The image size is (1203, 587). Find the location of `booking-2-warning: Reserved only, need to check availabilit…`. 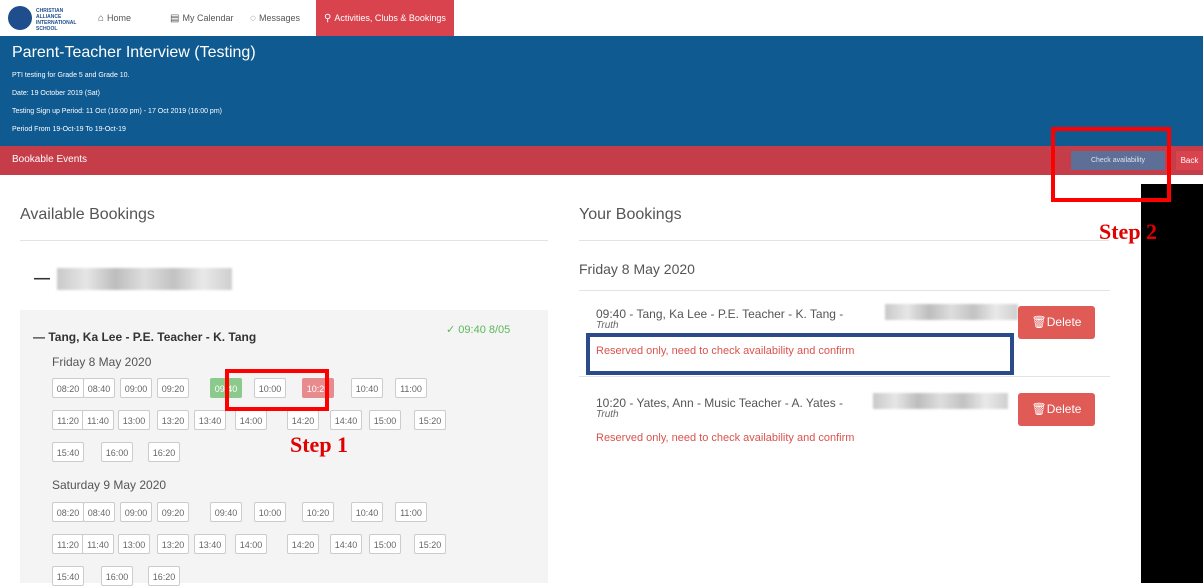

booking-2-warning: Reserved only, need to check availabilit… is located at coordinates (725, 438).